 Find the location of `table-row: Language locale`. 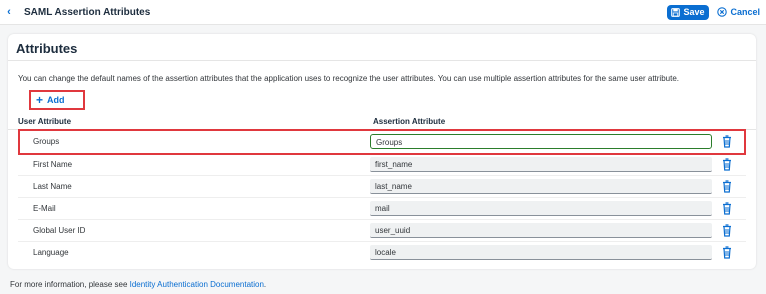

table-row: Language locale is located at coordinates (382, 253).